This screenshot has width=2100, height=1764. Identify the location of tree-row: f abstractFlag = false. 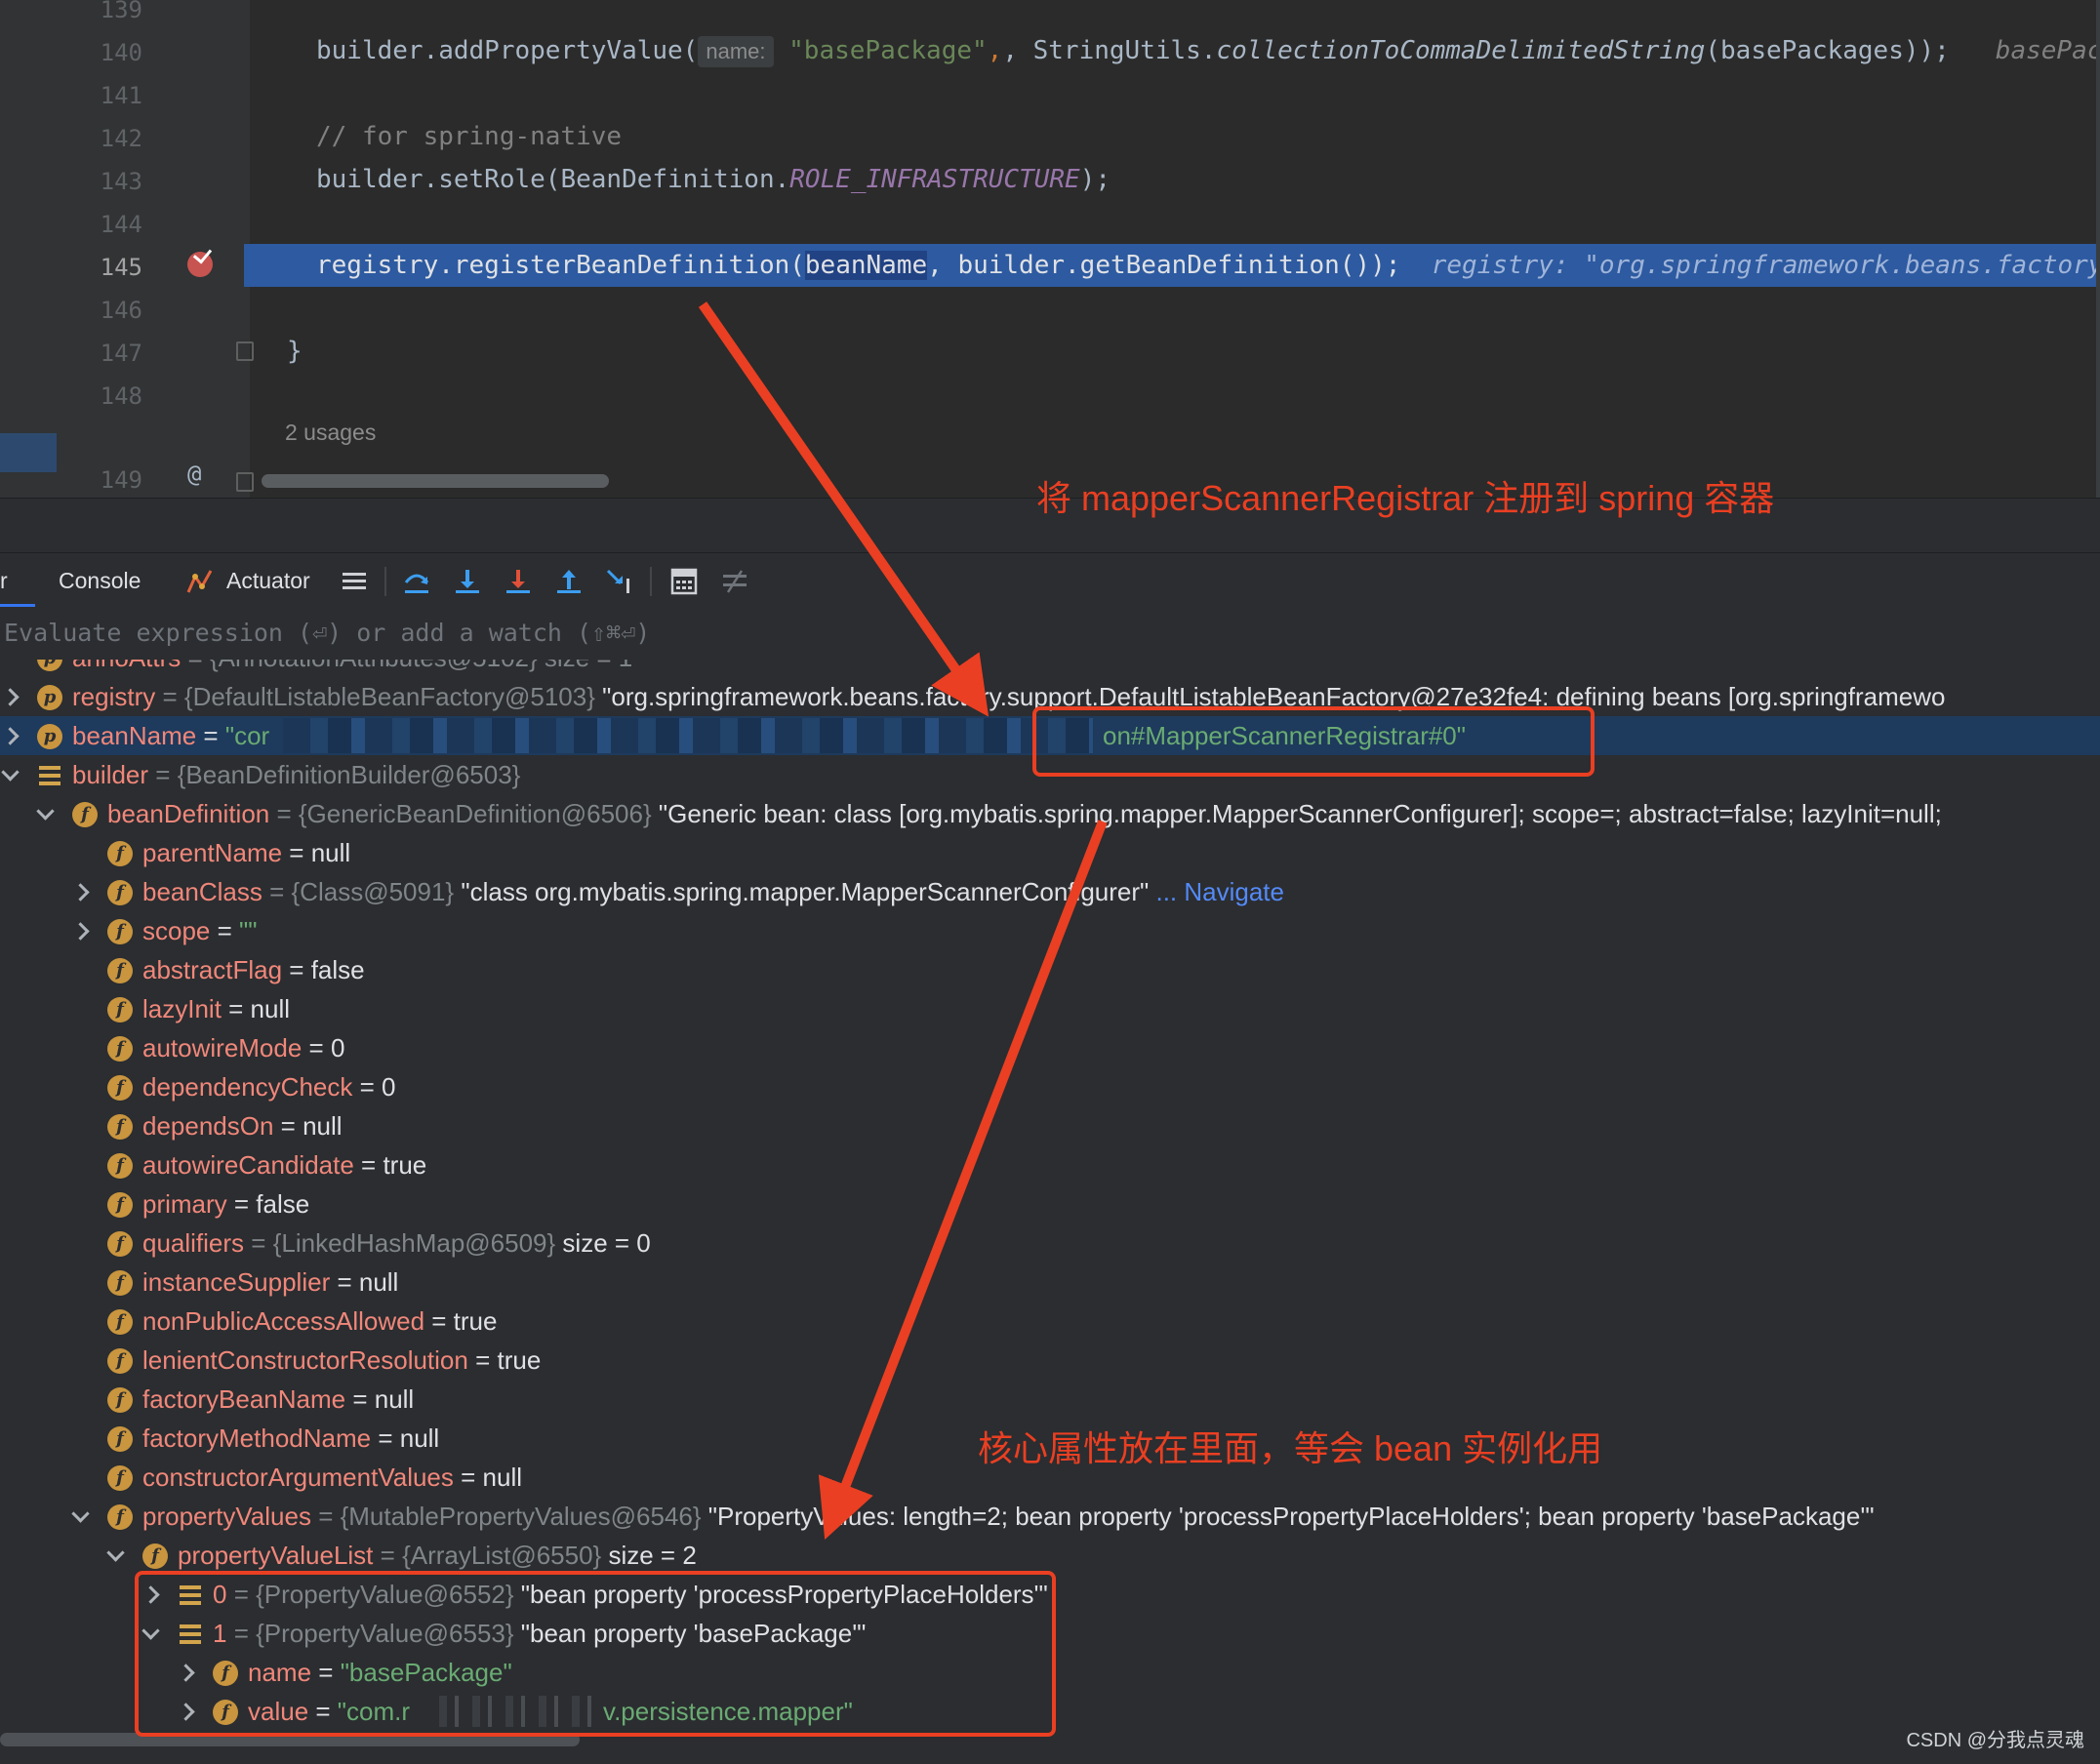
(1050, 970).